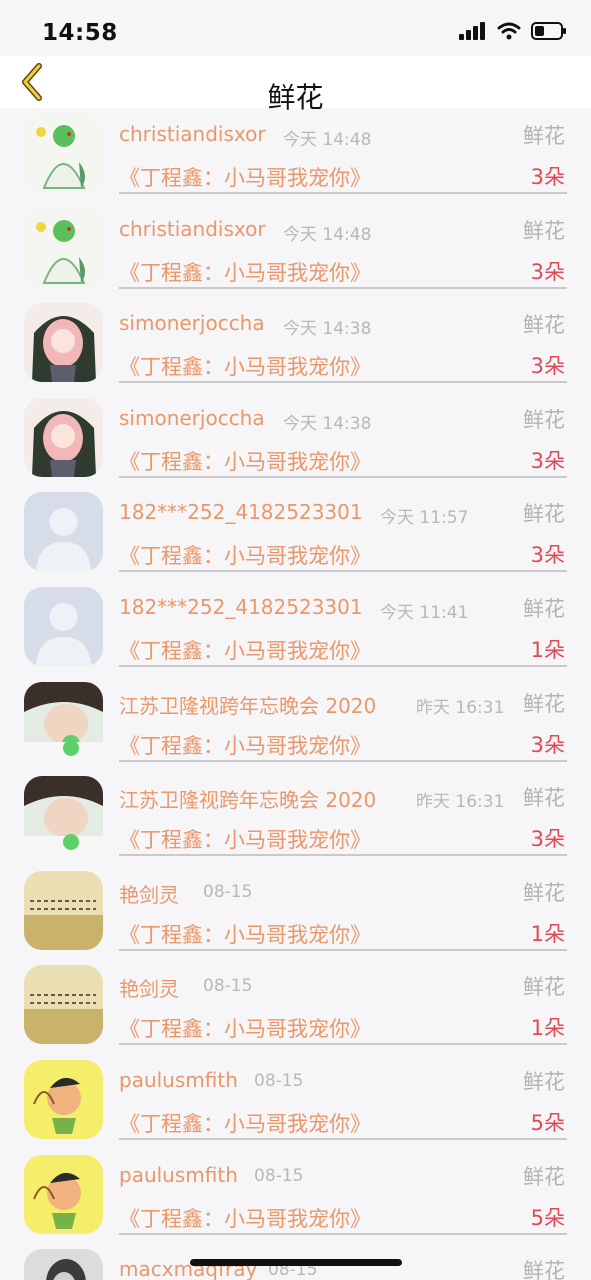  I want to click on send-time: 今天 14:38, so click(327, 329).